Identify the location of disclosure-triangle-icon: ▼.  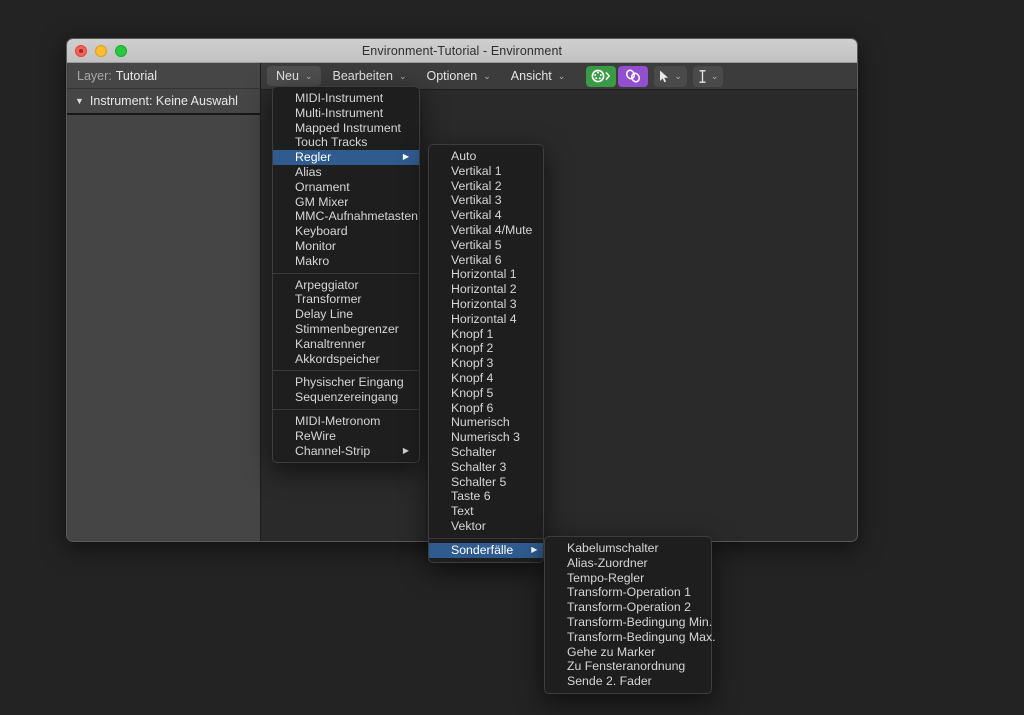
(79, 101).